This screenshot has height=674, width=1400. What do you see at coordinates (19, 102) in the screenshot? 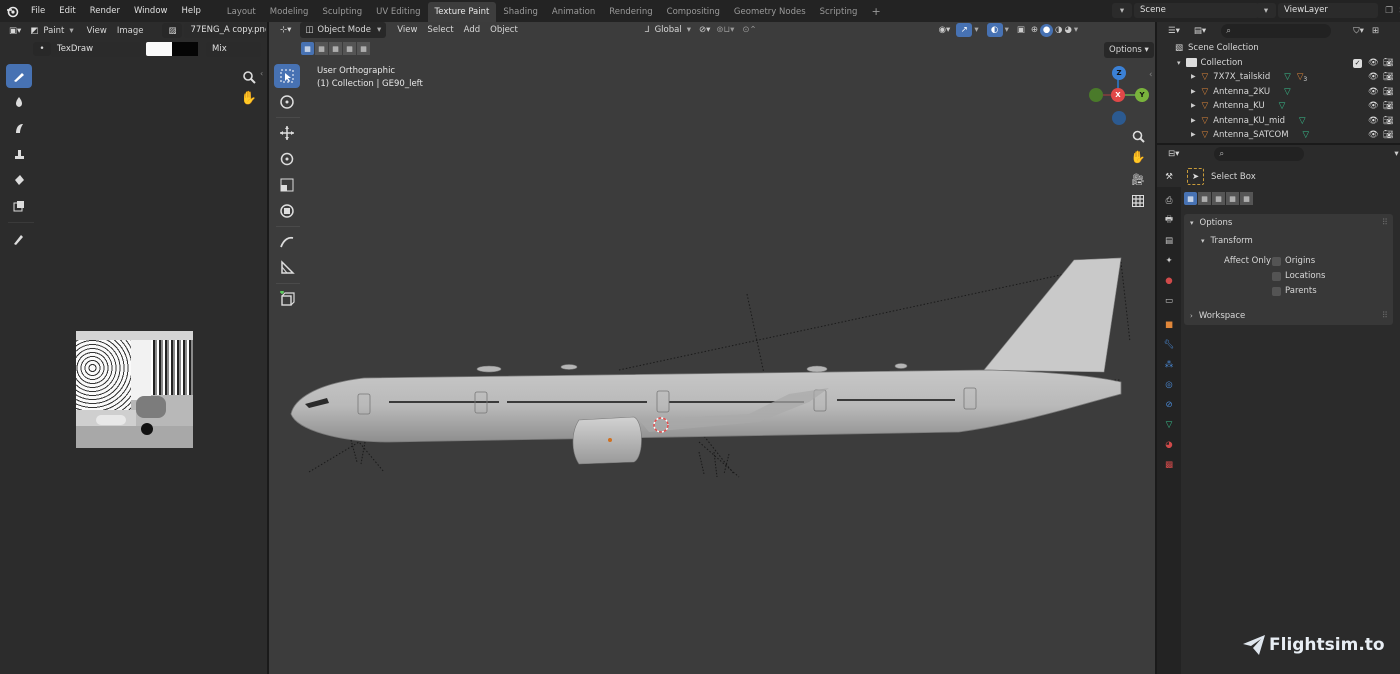
I see `soften-tool` at bounding box center [19, 102].